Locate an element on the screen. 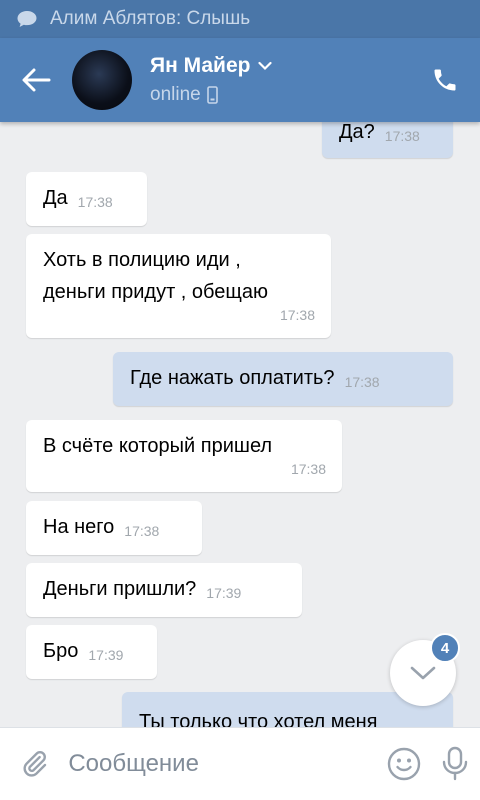 The image size is (480, 800). incoming-message: Бро 17:39 is located at coordinates (91, 652).